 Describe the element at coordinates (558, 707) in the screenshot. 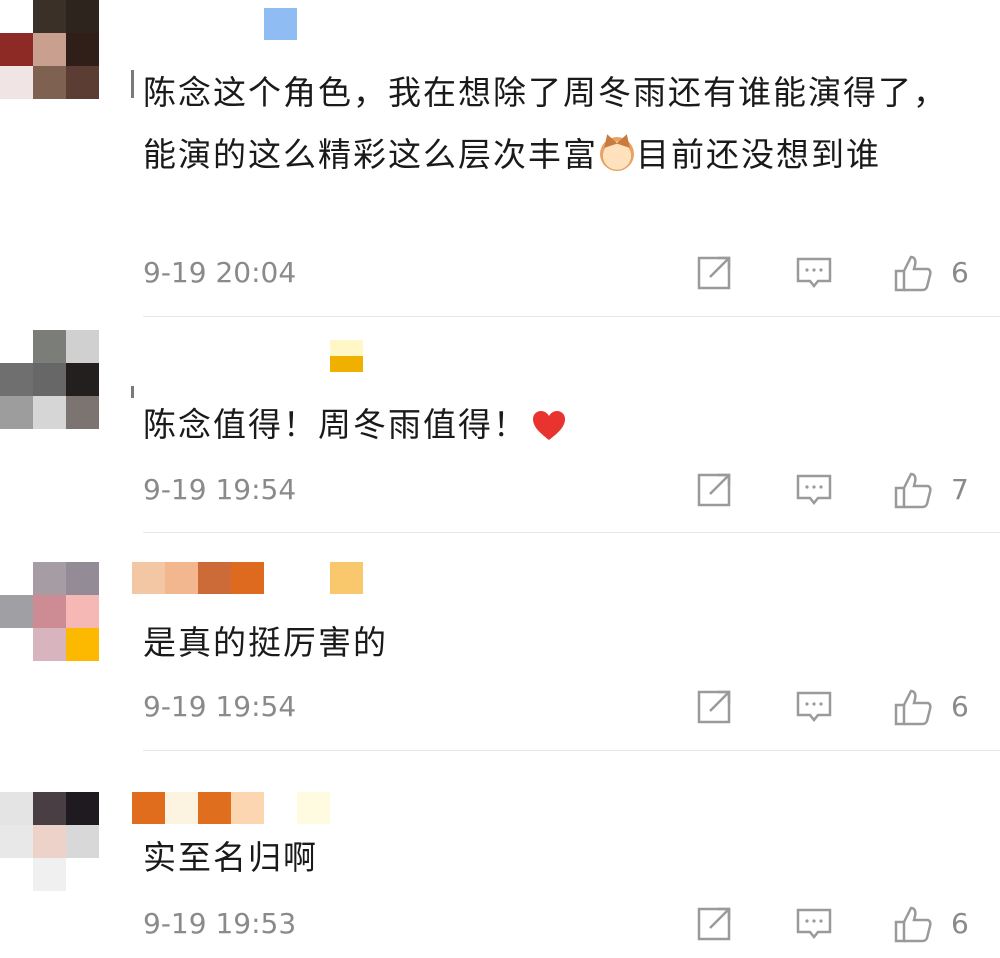

I see `comment-meta: 9-19 19:54 6` at that location.